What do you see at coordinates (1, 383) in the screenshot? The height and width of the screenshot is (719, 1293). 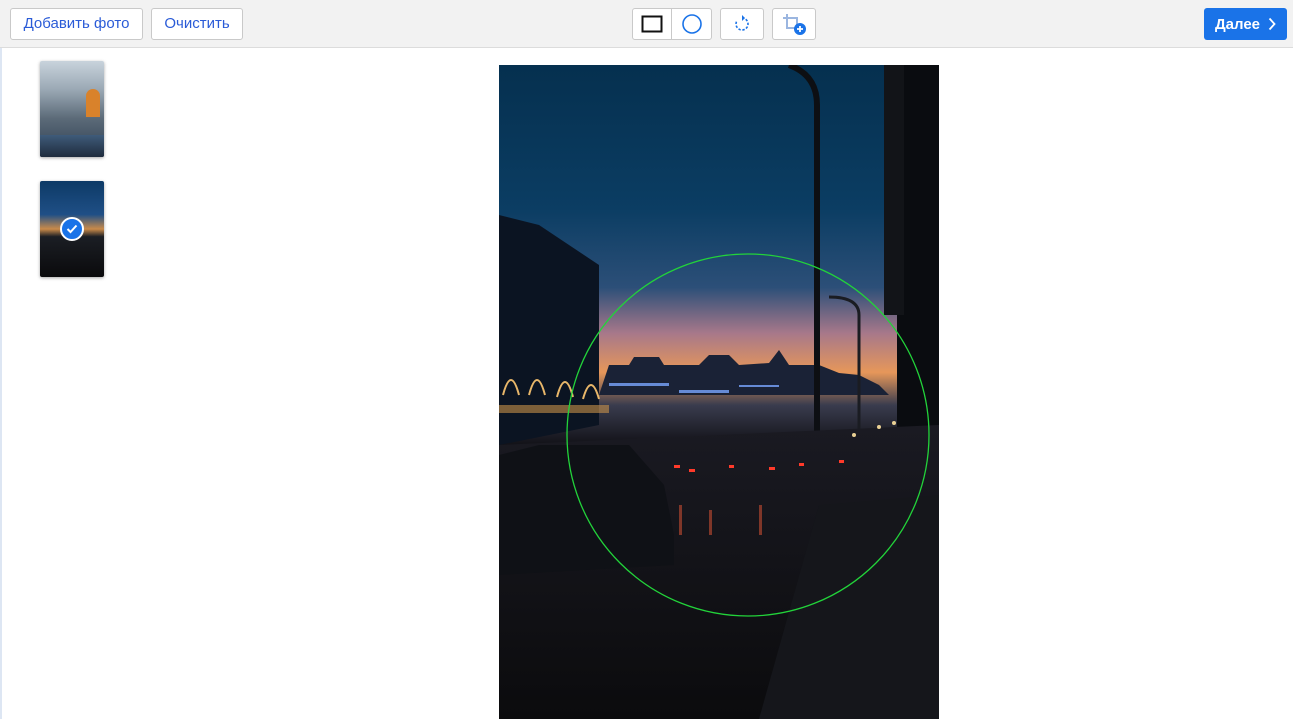 I see `sidebar-edge` at bounding box center [1, 383].